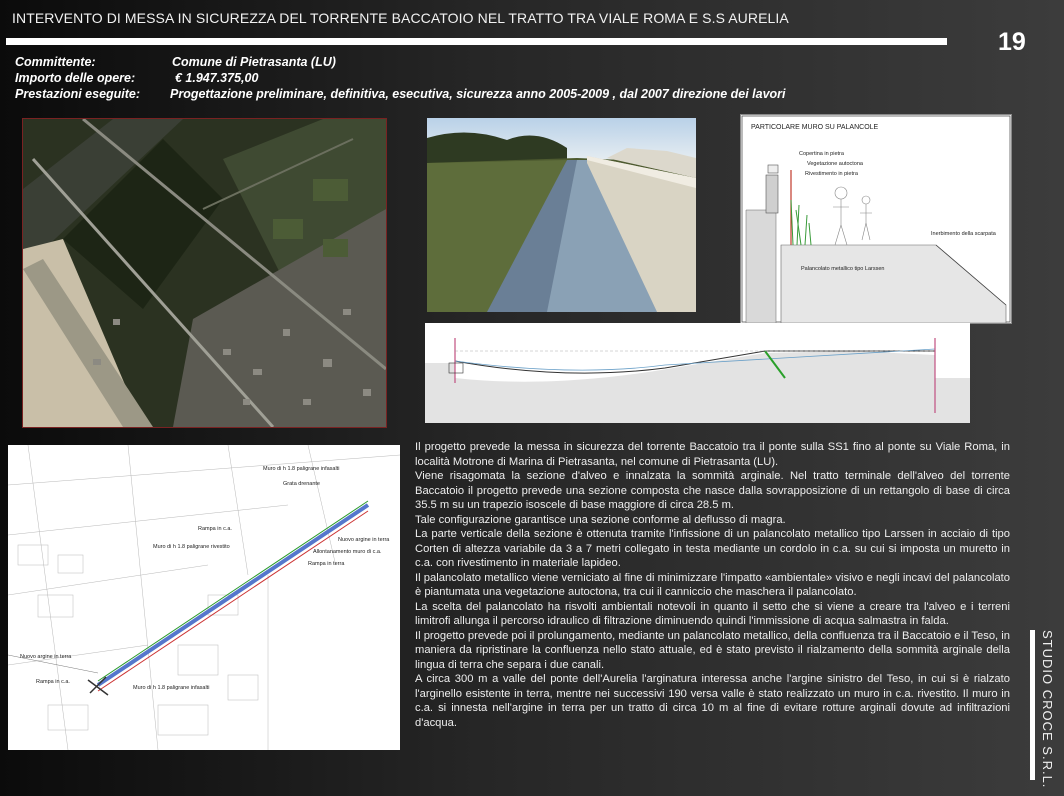 The height and width of the screenshot is (796, 1064). What do you see at coordinates (1032, 705) in the screenshot?
I see `brand-bar` at bounding box center [1032, 705].